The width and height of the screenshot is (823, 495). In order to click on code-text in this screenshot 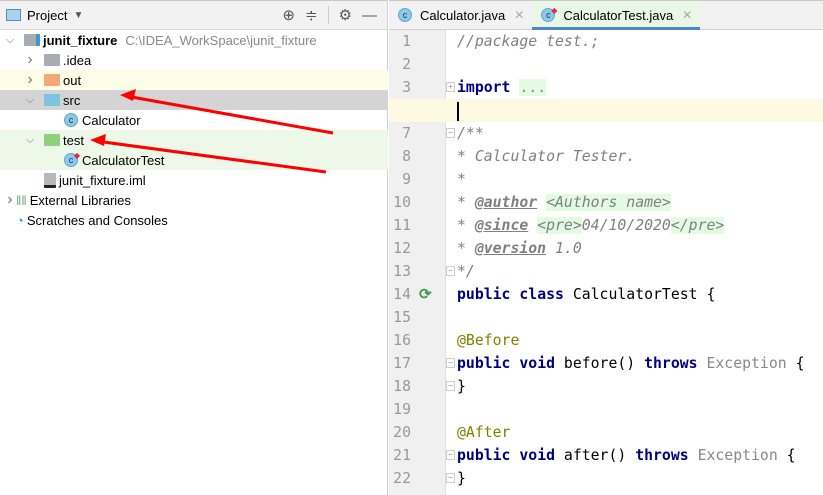, I will do `click(458, 110)`.